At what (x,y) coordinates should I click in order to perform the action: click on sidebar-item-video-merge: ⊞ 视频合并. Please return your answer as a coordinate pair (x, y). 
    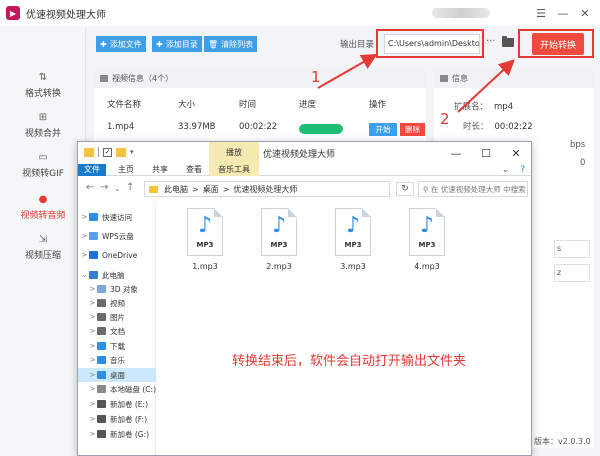
    Looking at the image, I should click on (43, 126).